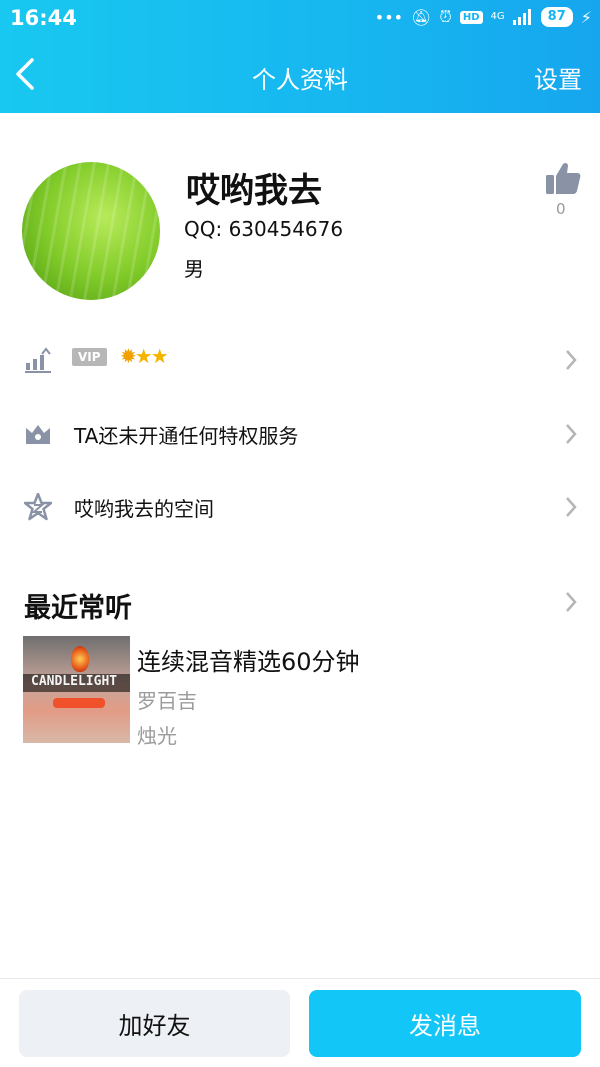 This screenshot has width=600, height=1067. What do you see at coordinates (78, 605) in the screenshot?
I see `recent-listening-title: 最近常听` at bounding box center [78, 605].